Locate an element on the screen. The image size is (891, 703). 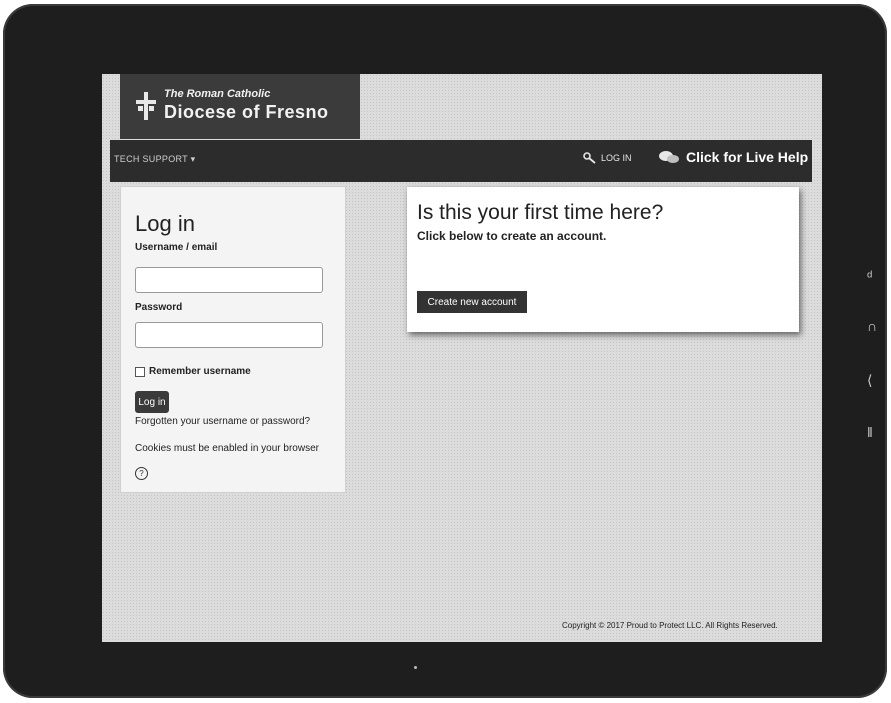
username-label: Username / email is located at coordinates (176, 247).